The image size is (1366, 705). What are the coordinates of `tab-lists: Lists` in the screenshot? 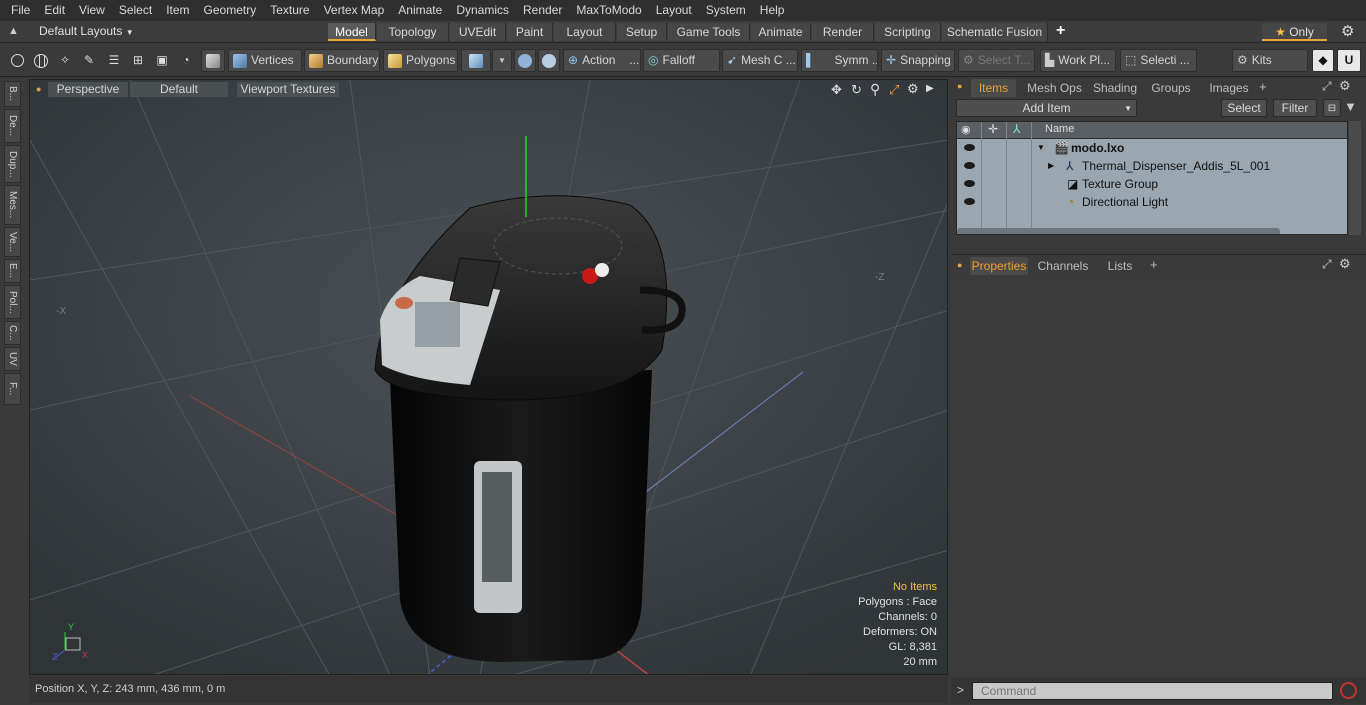 It's located at (1120, 266).